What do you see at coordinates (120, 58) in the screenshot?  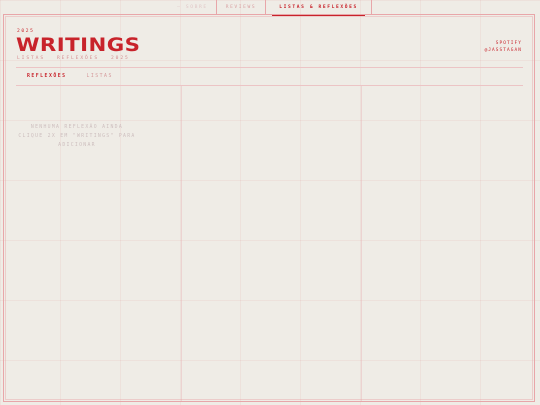 I see `subtitle-item-year: 2025` at bounding box center [120, 58].